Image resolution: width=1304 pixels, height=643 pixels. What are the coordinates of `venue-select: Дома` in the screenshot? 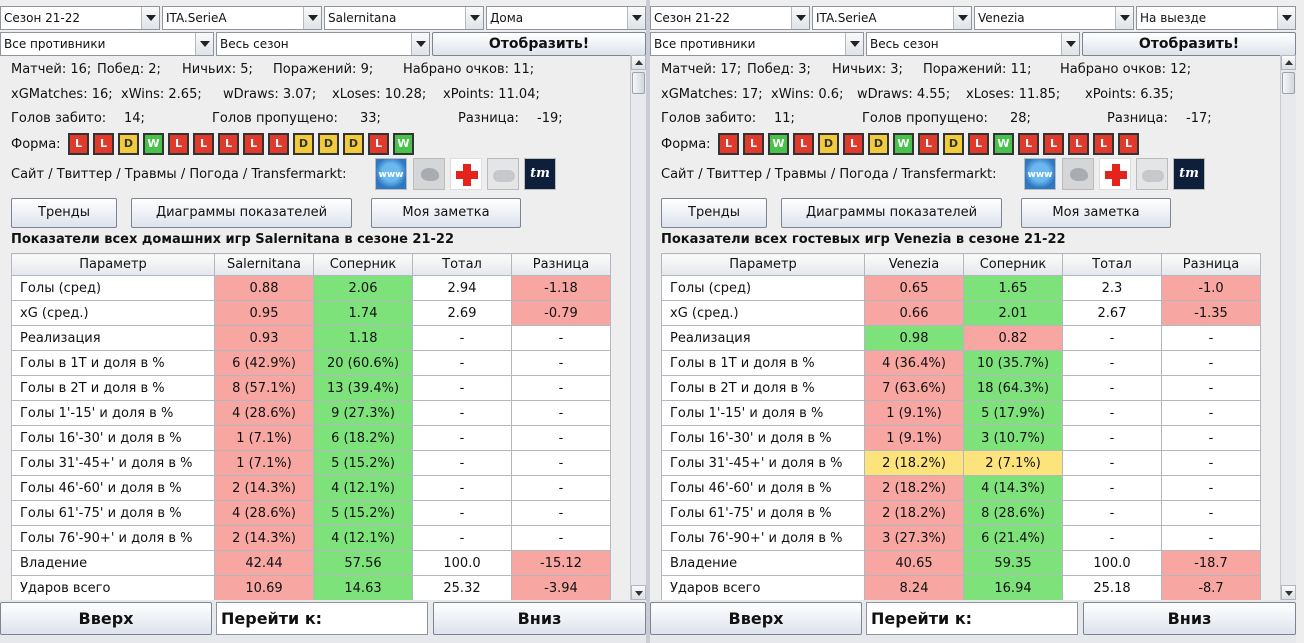 It's located at (566, 18).